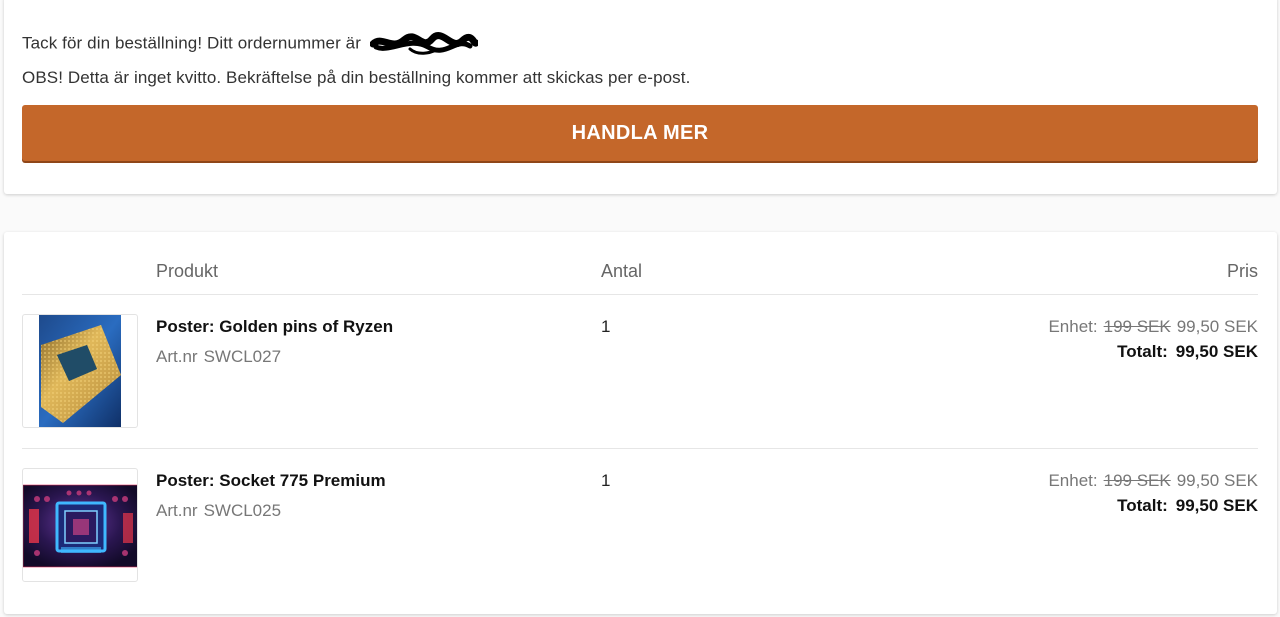 The image size is (1280, 617). What do you see at coordinates (187, 271) in the screenshot?
I see `header-product: Produkt` at bounding box center [187, 271].